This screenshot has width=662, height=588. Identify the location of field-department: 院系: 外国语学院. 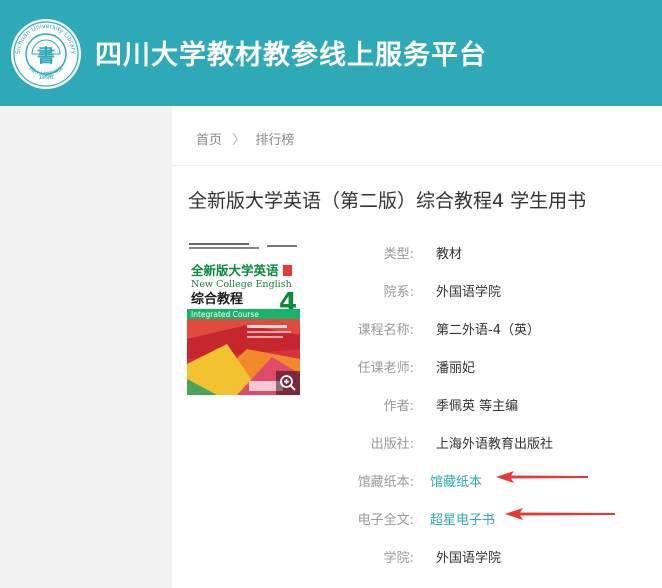
(470, 291).